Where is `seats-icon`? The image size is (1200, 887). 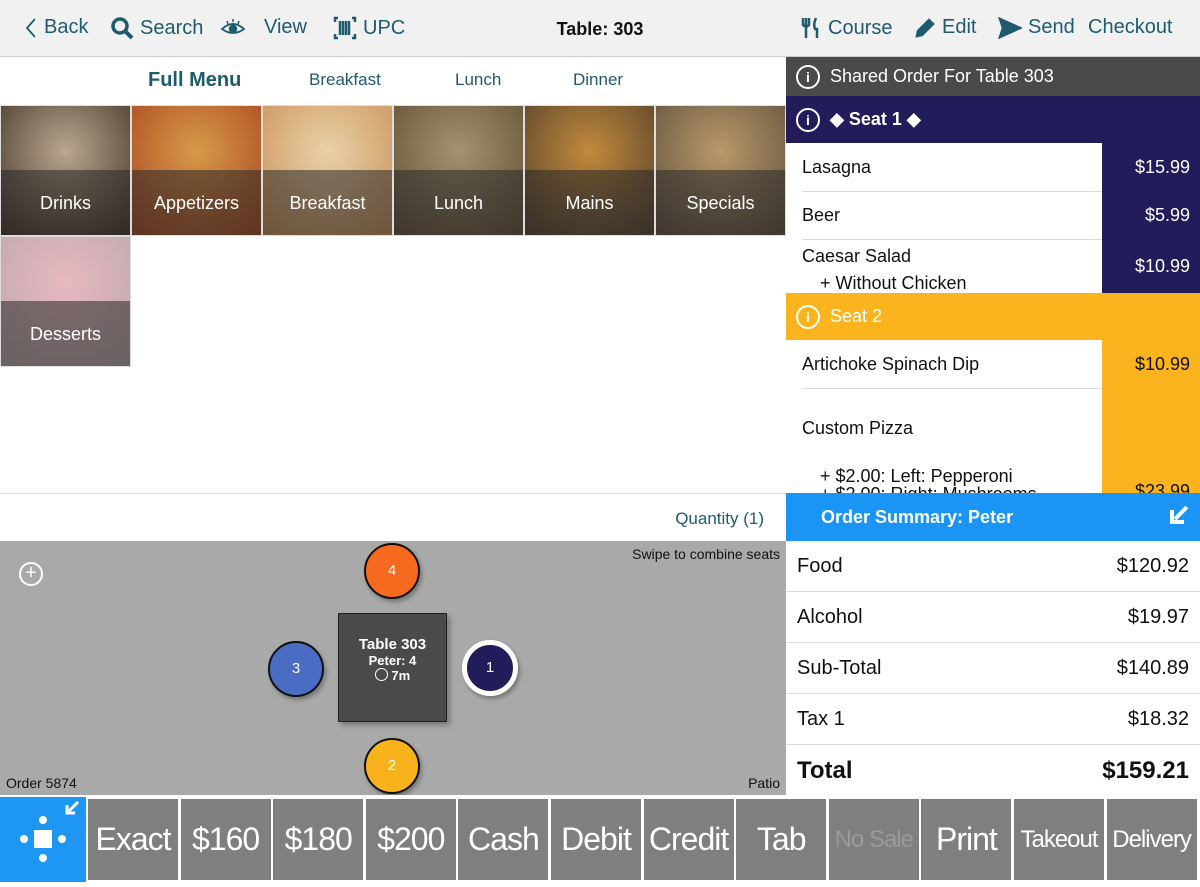
seats-icon is located at coordinates (50, 831).